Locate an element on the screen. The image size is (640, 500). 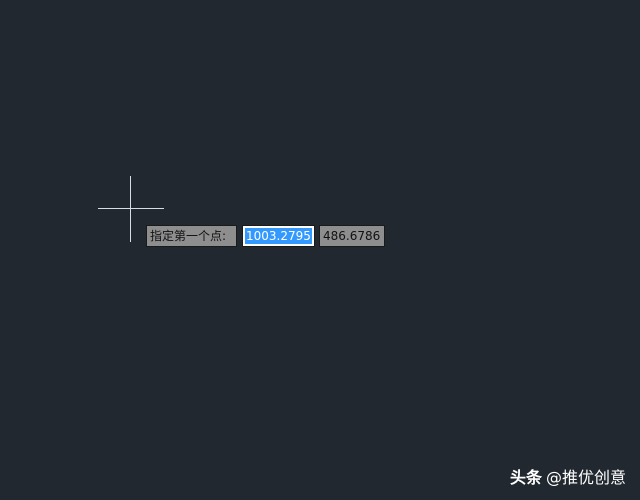
crosshair-horizontal-line is located at coordinates (131, 208).